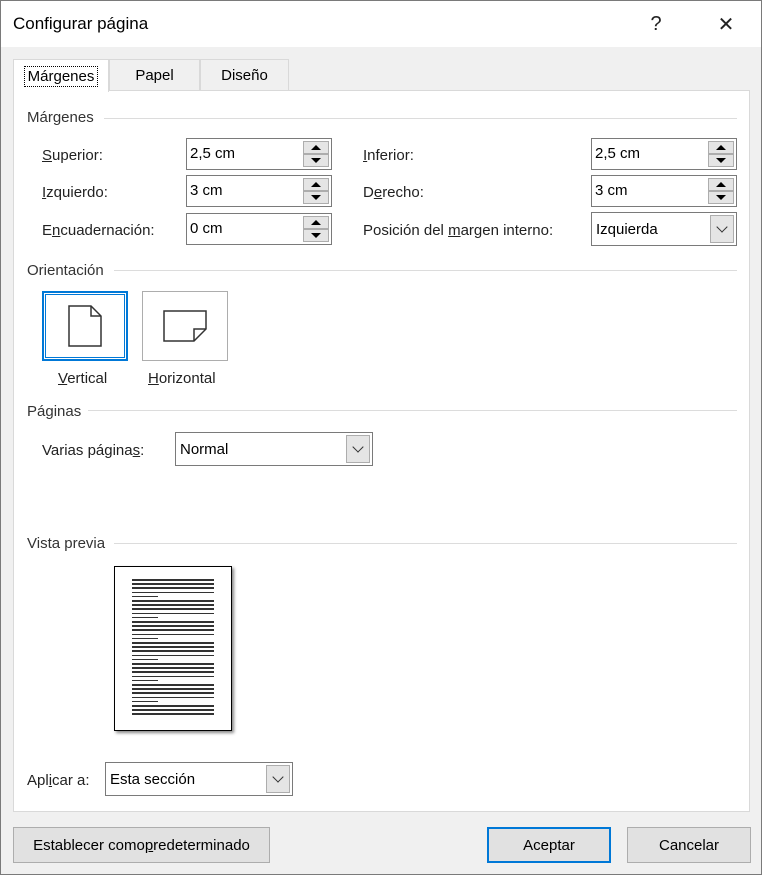 The image size is (762, 875). Describe the element at coordinates (393, 192) in the screenshot. I see `right-margin-label: Derecho:` at that location.